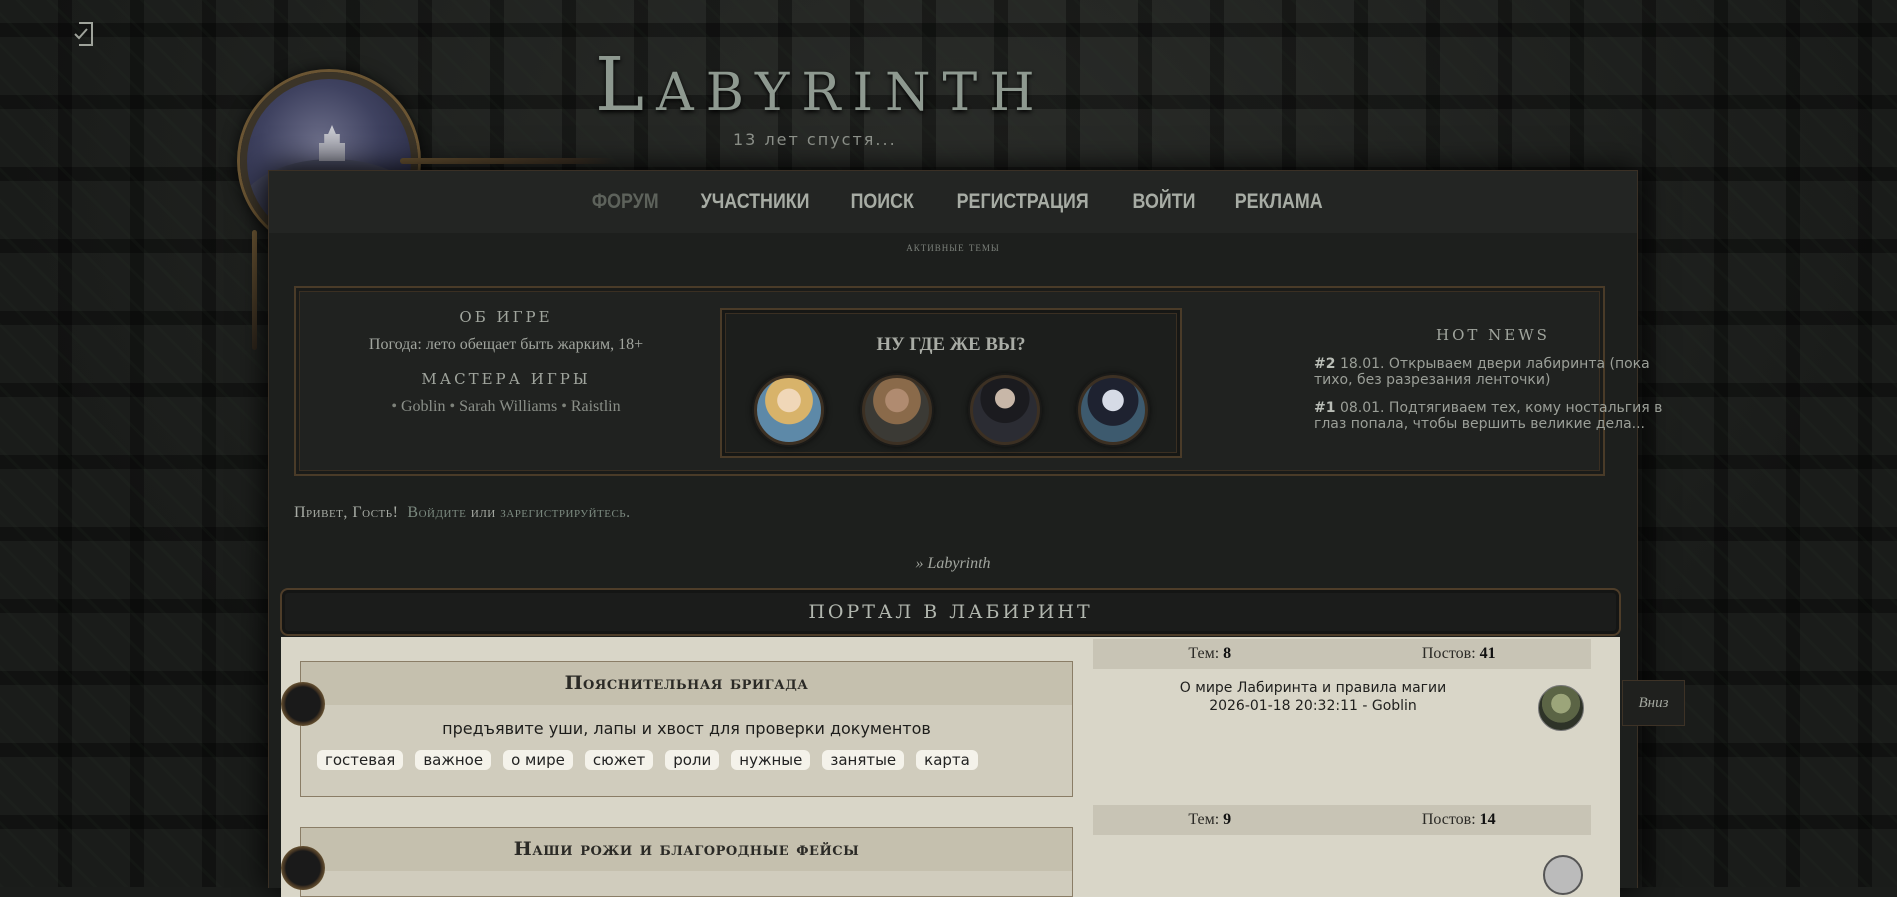 This screenshot has width=1897, height=897. I want to click on master-link: Raistlin, so click(596, 406).